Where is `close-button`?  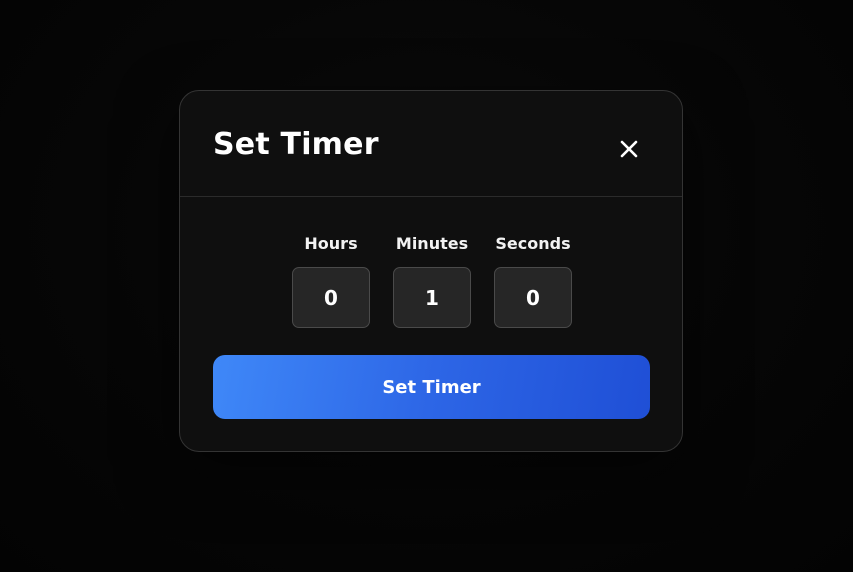
close-button is located at coordinates (629, 149).